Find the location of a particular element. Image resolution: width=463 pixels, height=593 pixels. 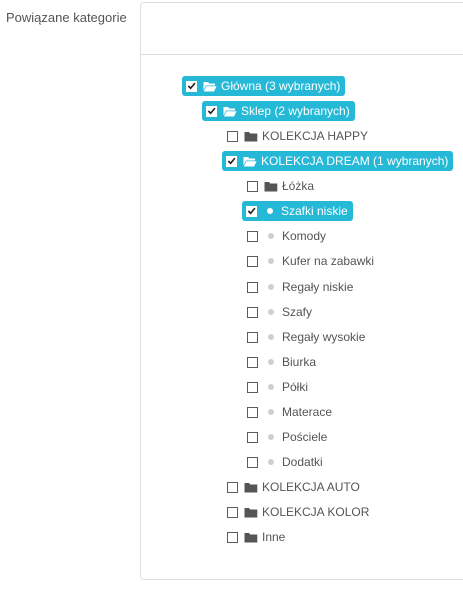

tree-node-biurka: Biurka is located at coordinates (281, 362).